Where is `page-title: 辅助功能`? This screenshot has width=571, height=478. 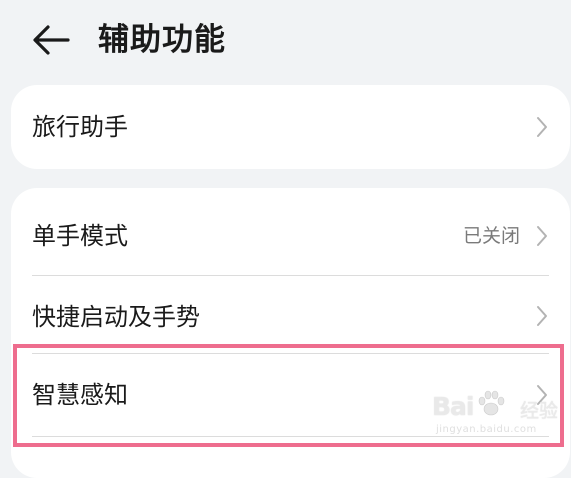
page-title: 辅助功能 is located at coordinates (162, 40).